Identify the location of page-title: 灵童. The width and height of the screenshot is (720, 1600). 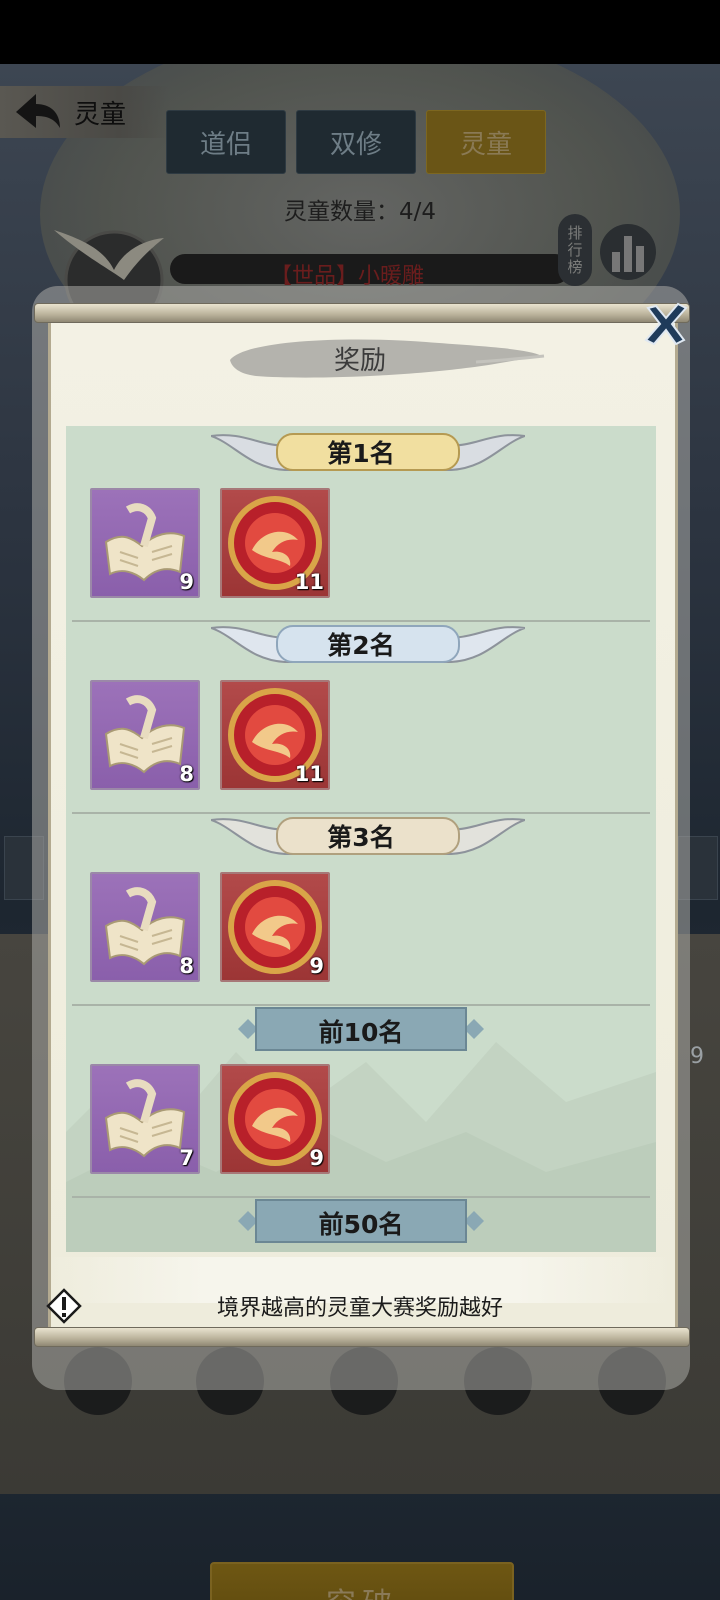
(100, 115).